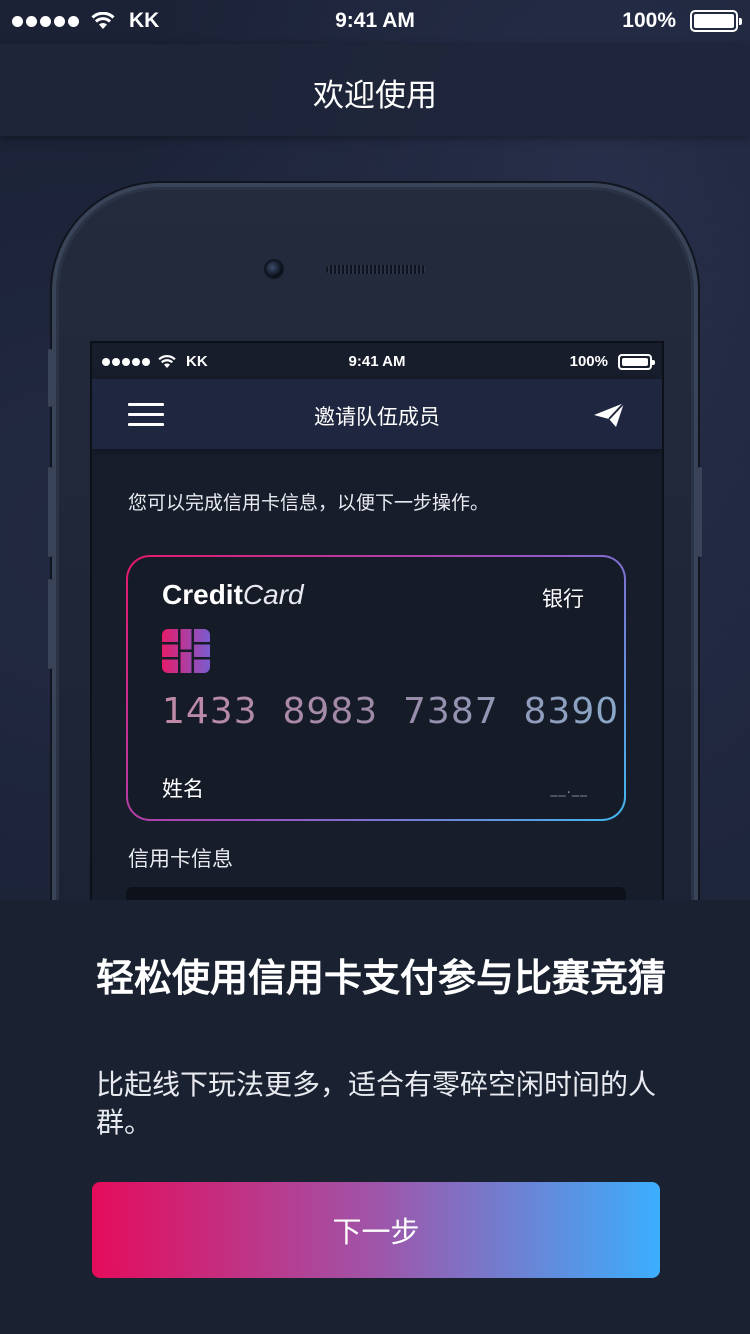 This screenshot has height=1334, width=750. Describe the element at coordinates (376, 269) in the screenshot. I see `phone-speaker` at that location.